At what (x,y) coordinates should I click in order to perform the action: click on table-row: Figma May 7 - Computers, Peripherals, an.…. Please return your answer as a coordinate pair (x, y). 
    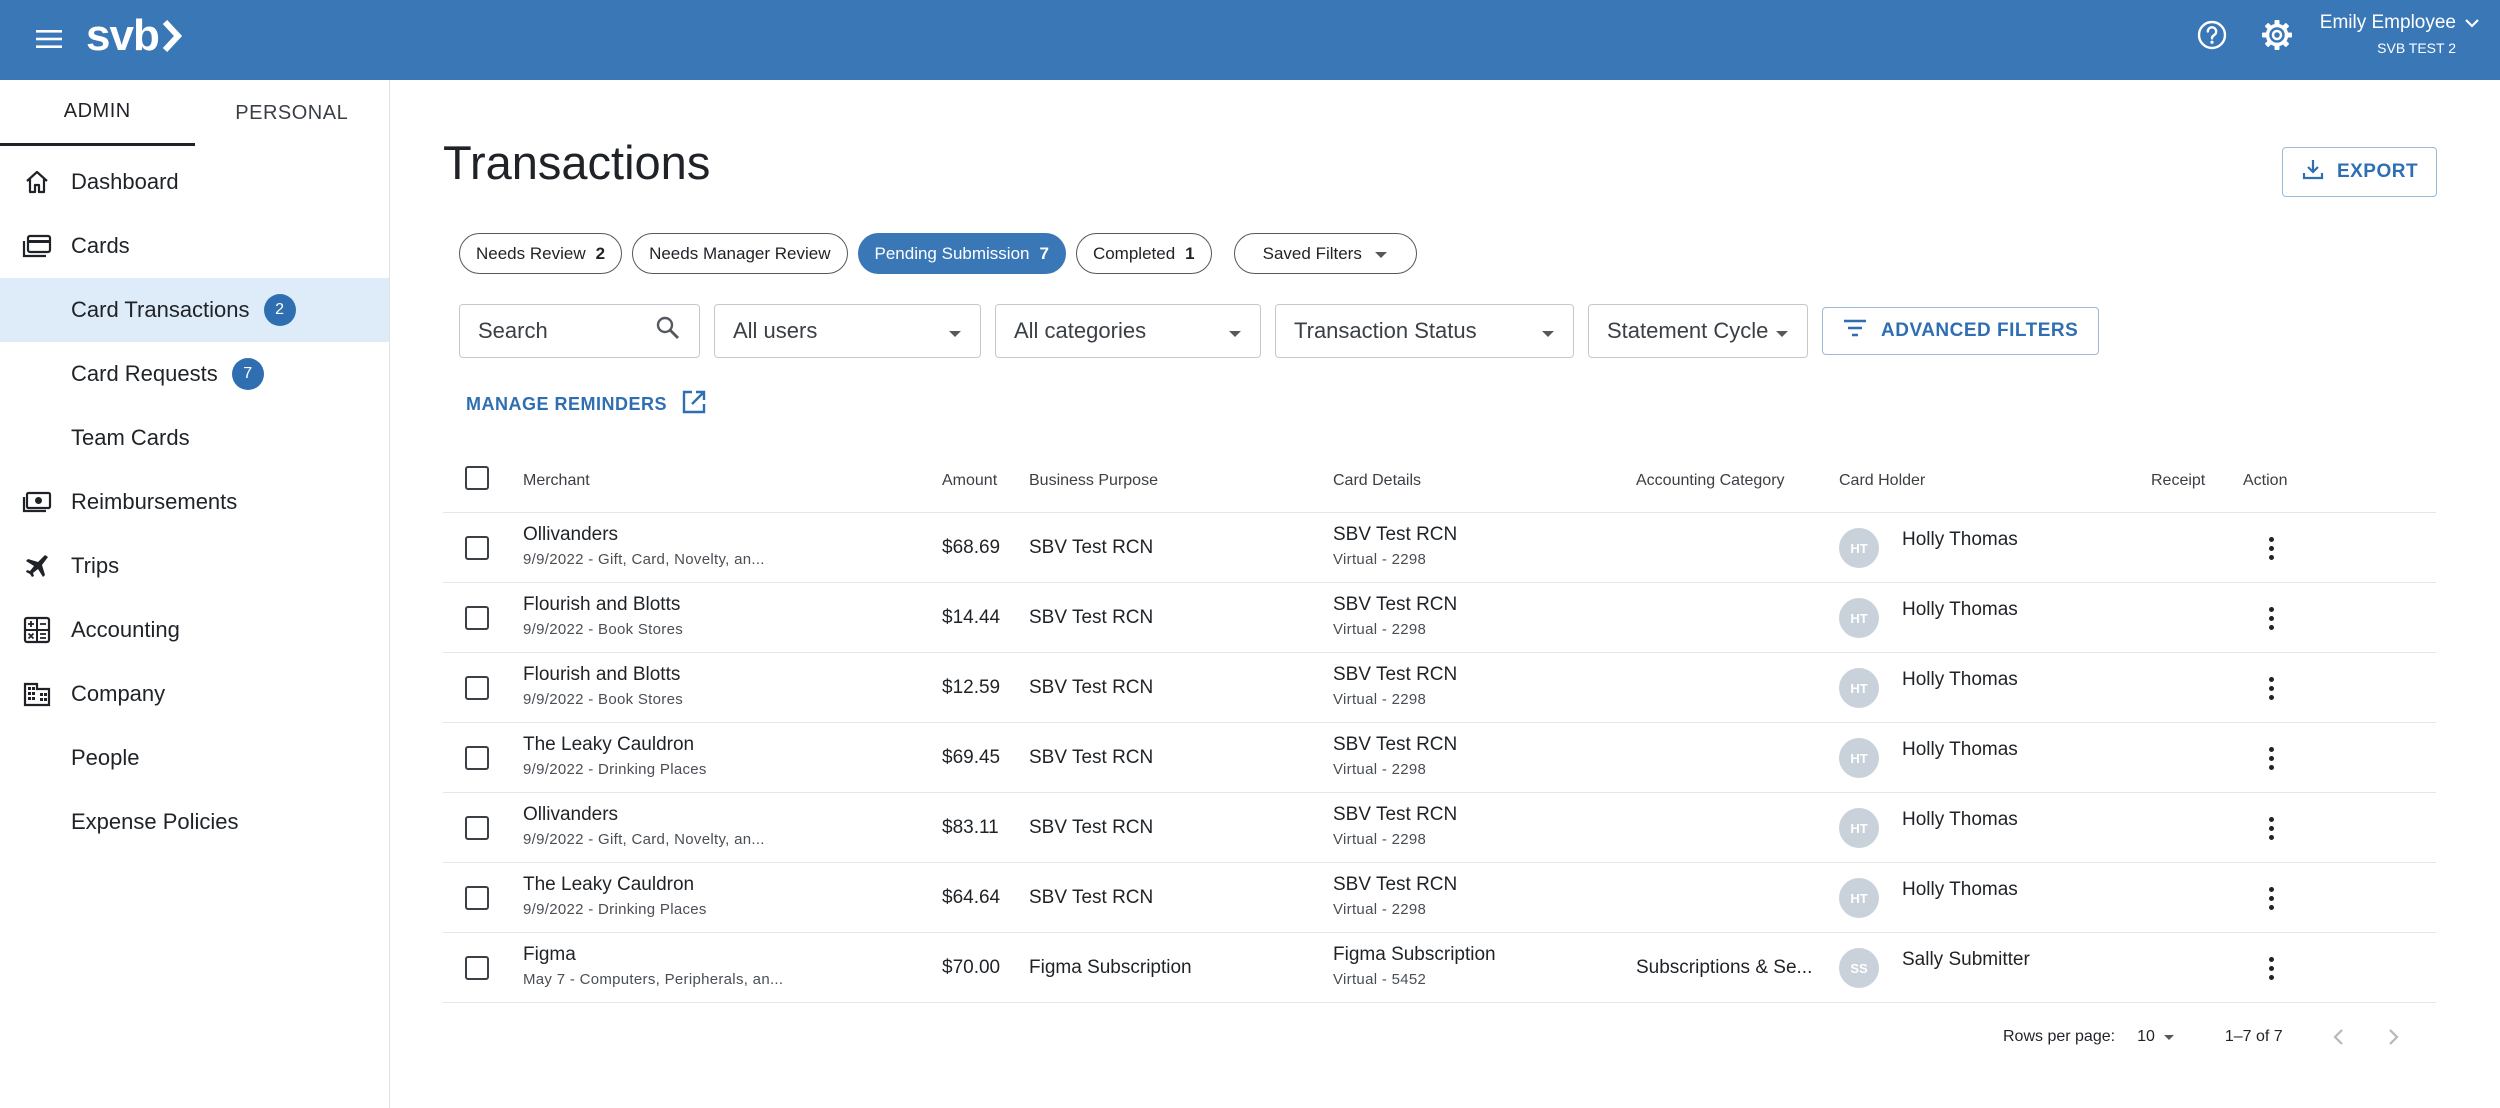
    Looking at the image, I should click on (1439, 968).